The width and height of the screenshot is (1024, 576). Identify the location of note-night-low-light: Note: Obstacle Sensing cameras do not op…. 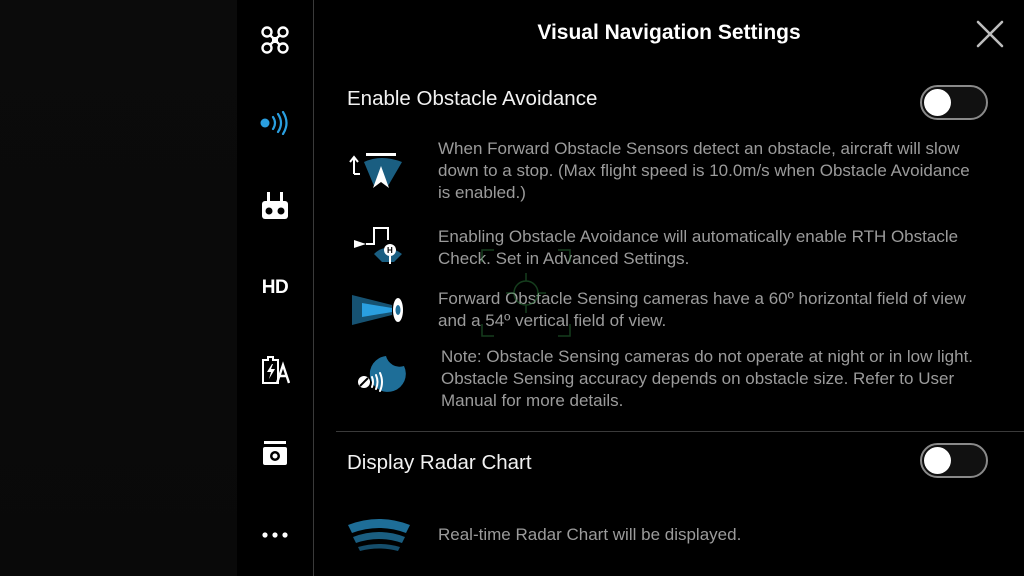
(707, 378).